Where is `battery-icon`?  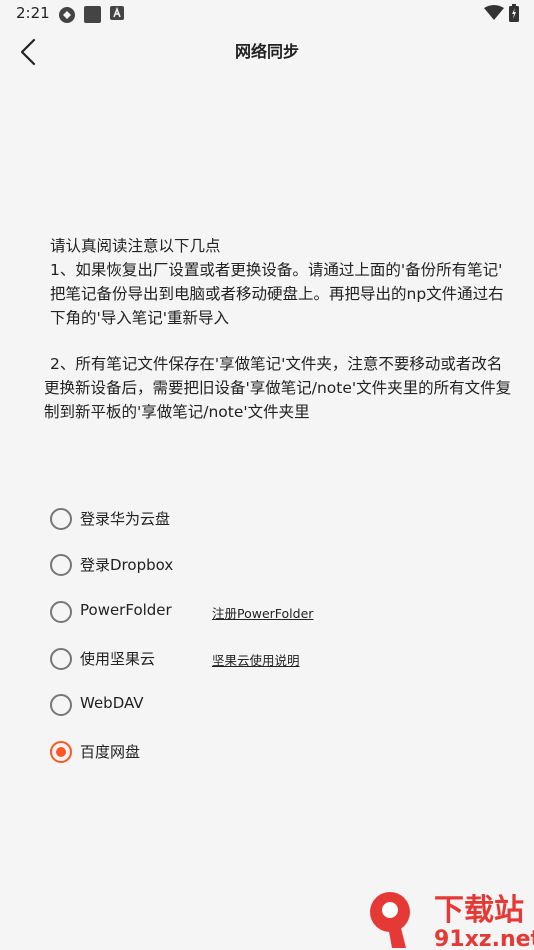 battery-icon is located at coordinates (514, 13).